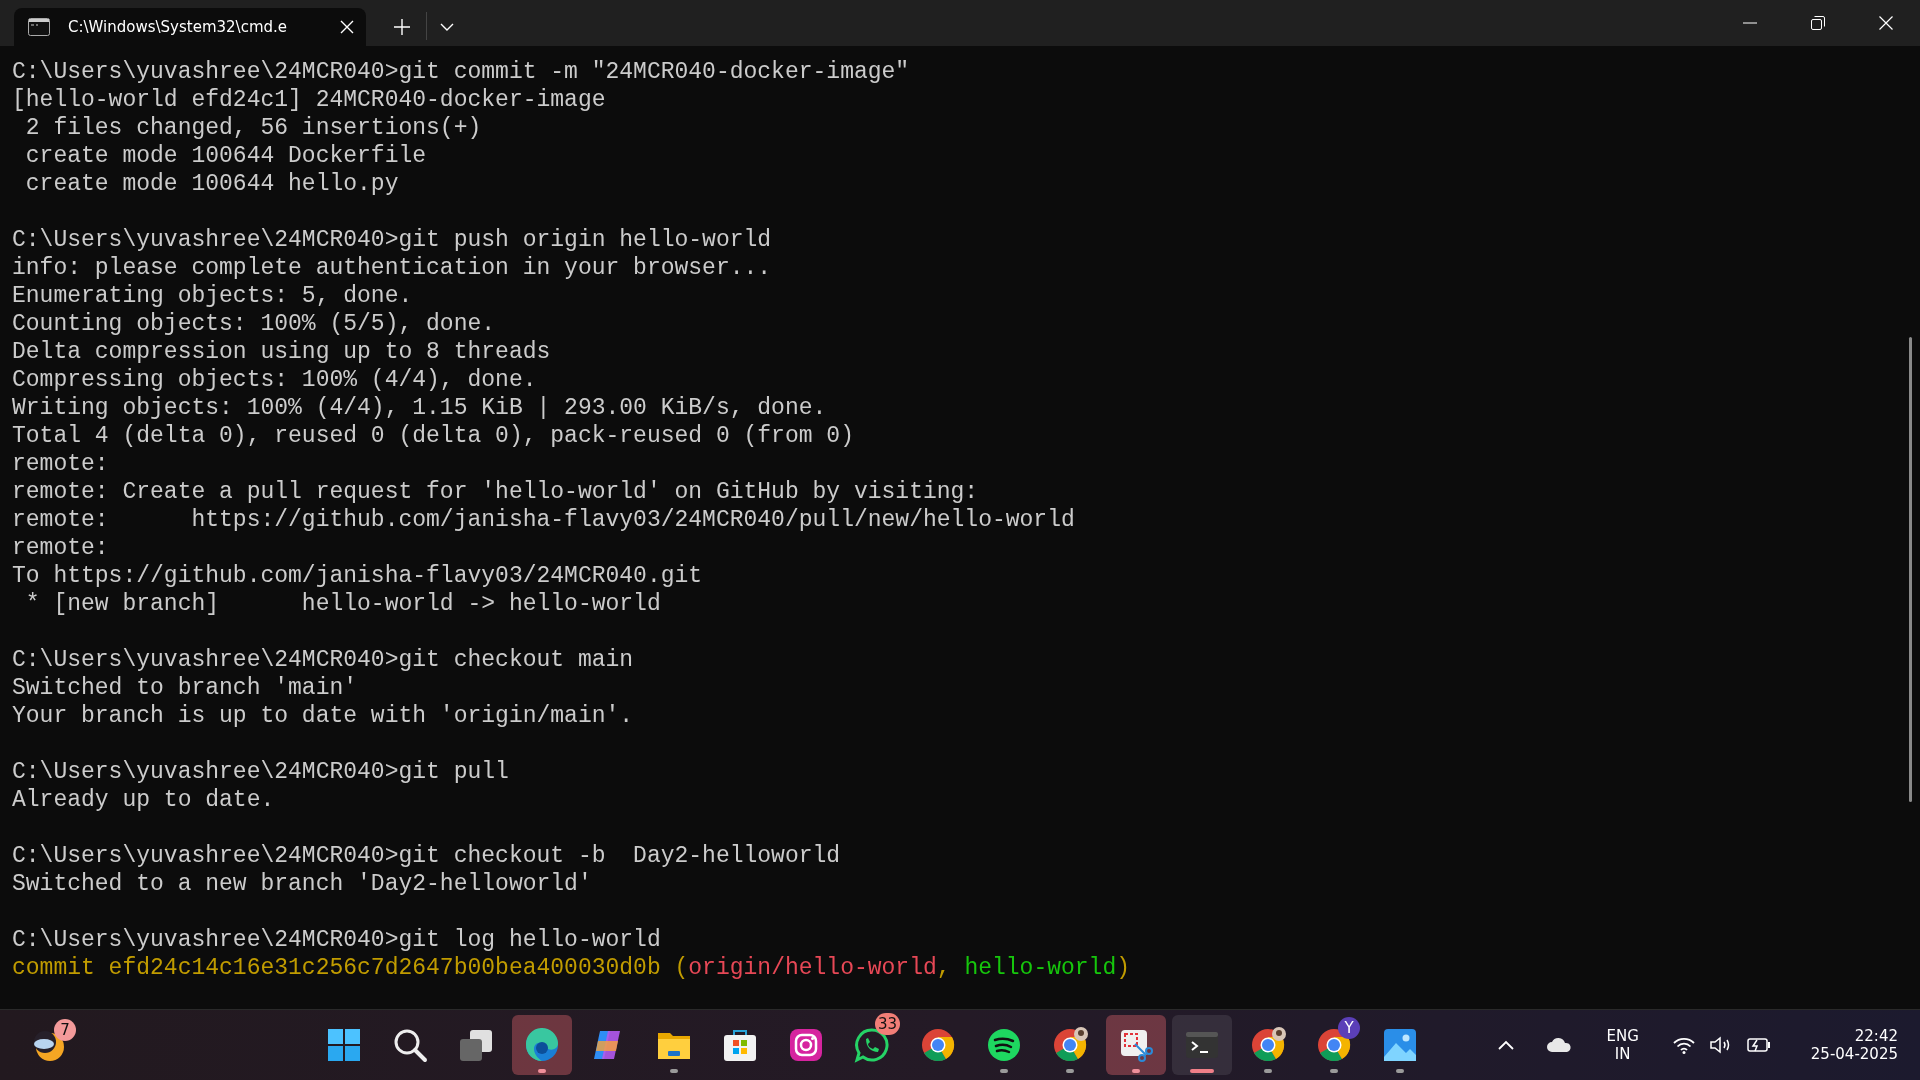 The height and width of the screenshot is (1080, 1920). Describe the element at coordinates (427, 856) in the screenshot. I see `terminal-line: C:\Users\yuvashree\24MCR040>git checkout -b Day2-helloworld` at that location.